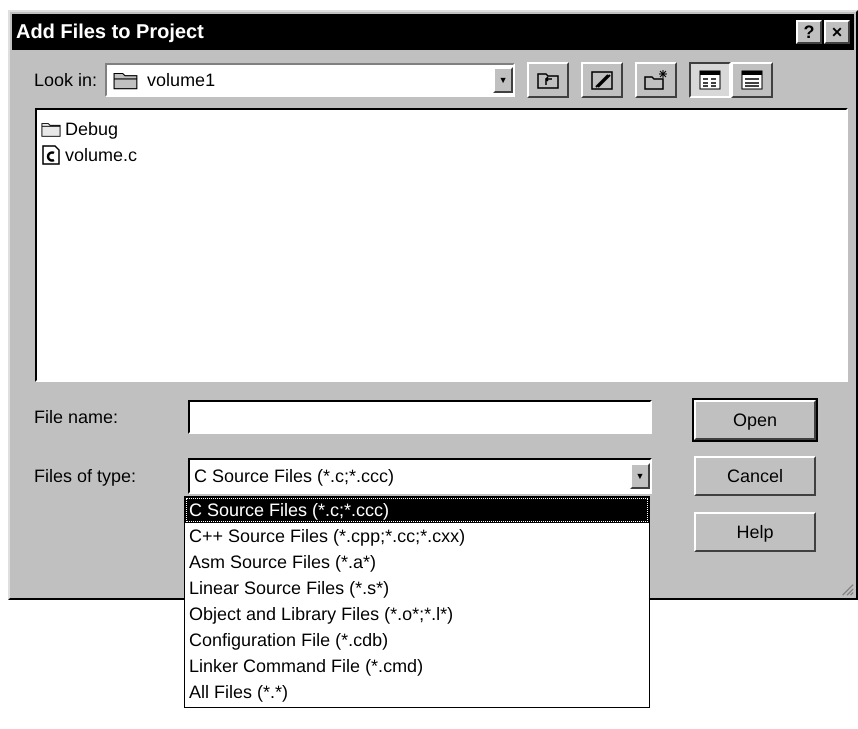  I want to click on file-item: volume.c, so click(91, 155).